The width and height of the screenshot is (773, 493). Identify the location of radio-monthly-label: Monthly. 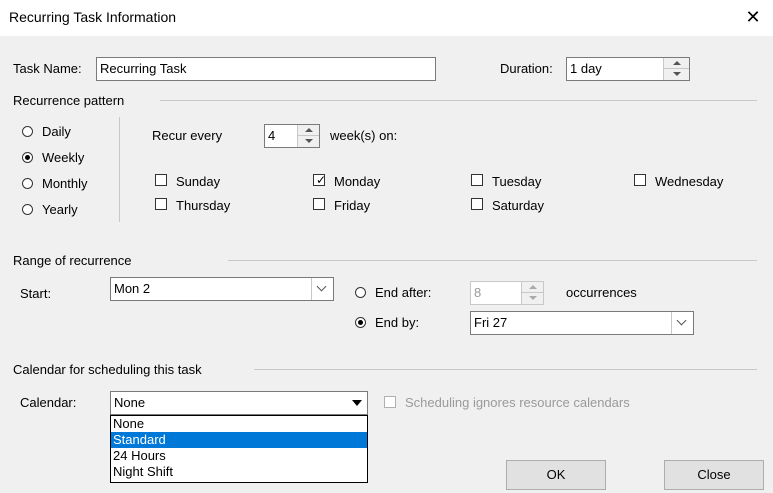
(65, 183).